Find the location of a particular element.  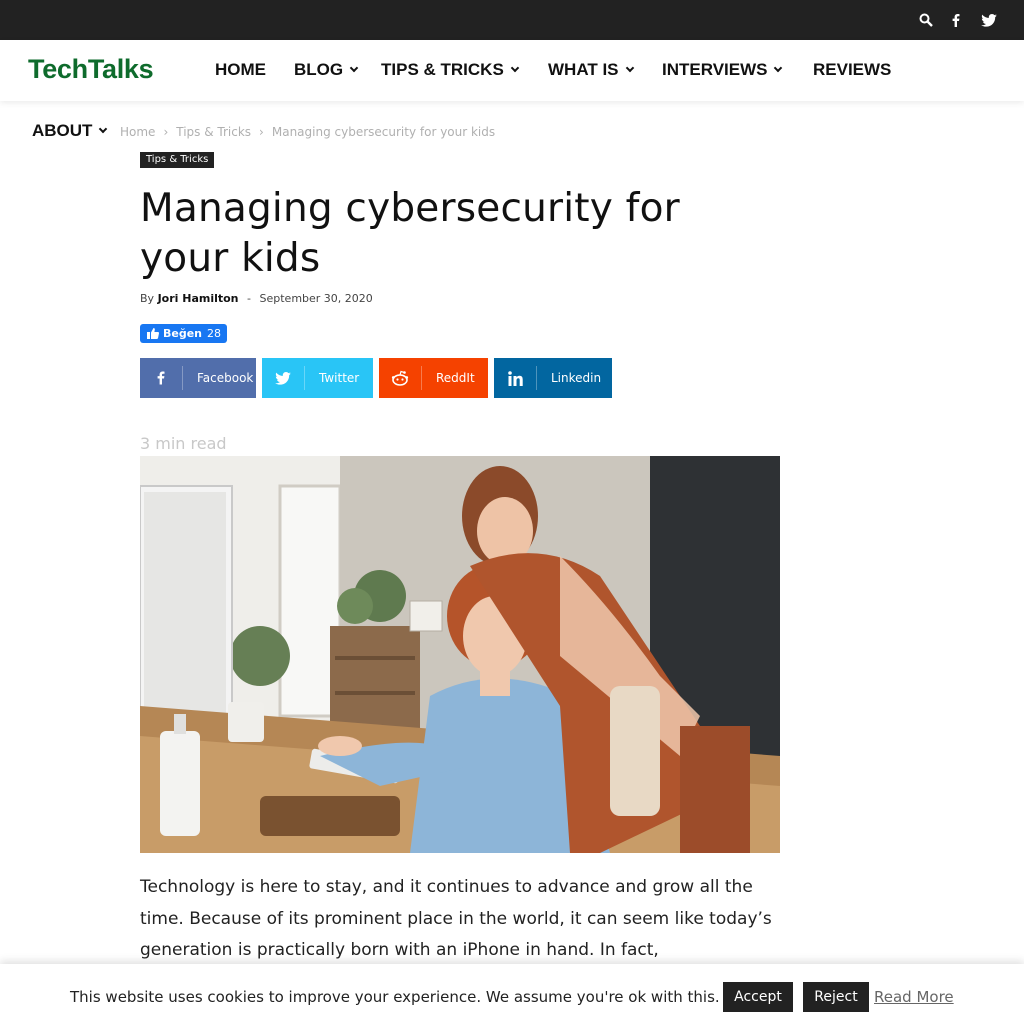

nav-label: HOME is located at coordinates (240, 69).